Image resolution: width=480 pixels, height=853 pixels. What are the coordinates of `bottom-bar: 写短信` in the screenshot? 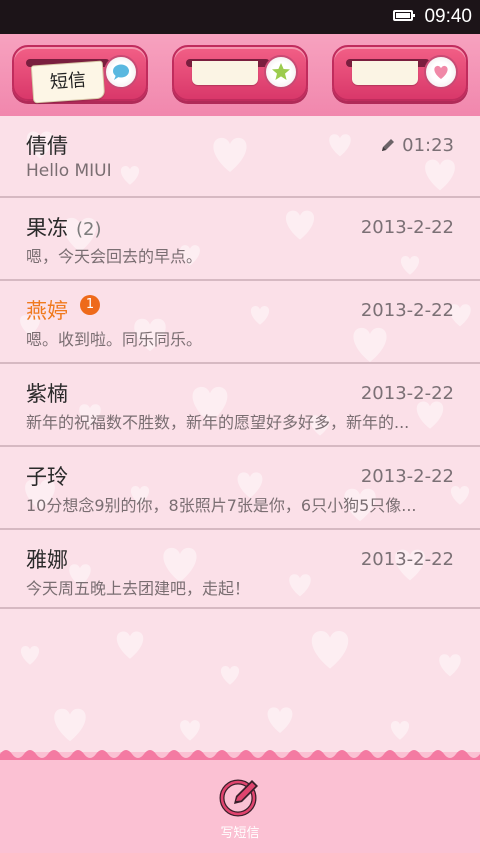 It's located at (240, 801).